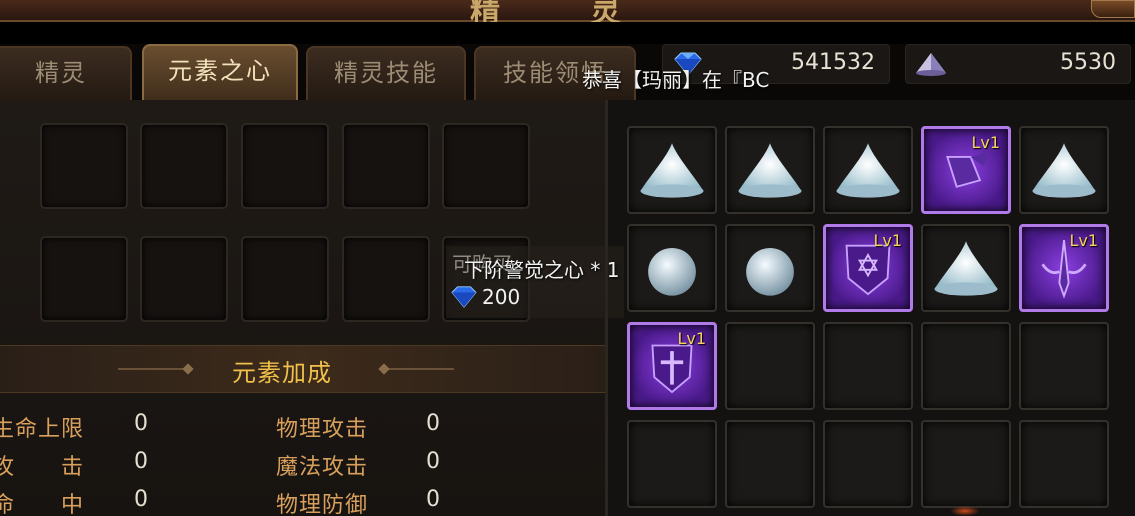  I want to click on tab-spirit: 精灵, so click(66, 73).